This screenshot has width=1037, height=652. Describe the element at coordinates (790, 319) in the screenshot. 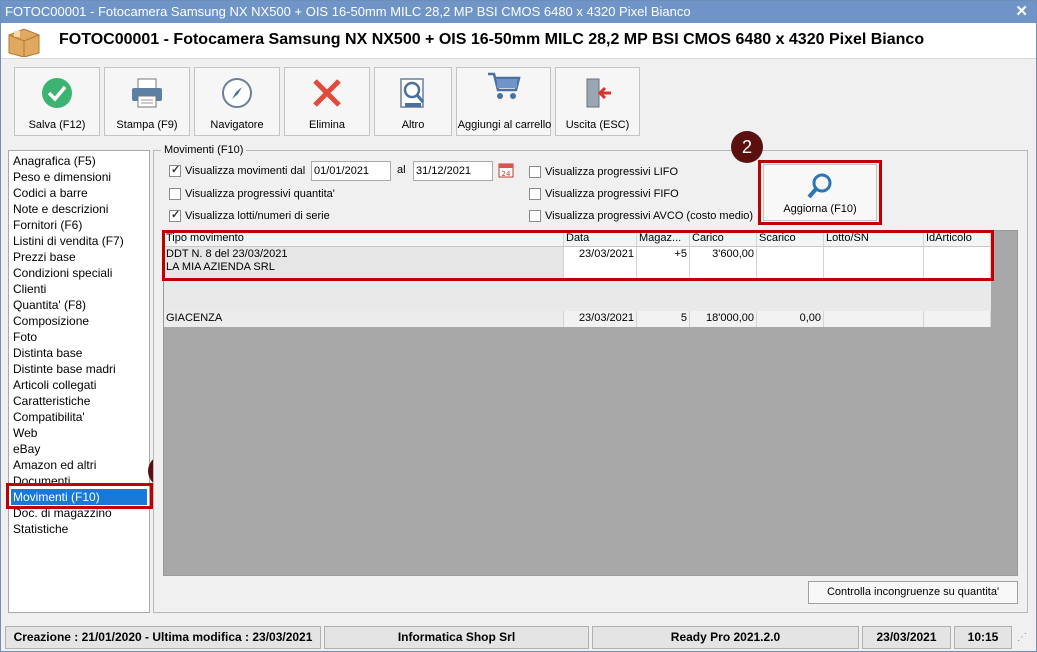

I see `cell-scarico: 0,00` at that location.